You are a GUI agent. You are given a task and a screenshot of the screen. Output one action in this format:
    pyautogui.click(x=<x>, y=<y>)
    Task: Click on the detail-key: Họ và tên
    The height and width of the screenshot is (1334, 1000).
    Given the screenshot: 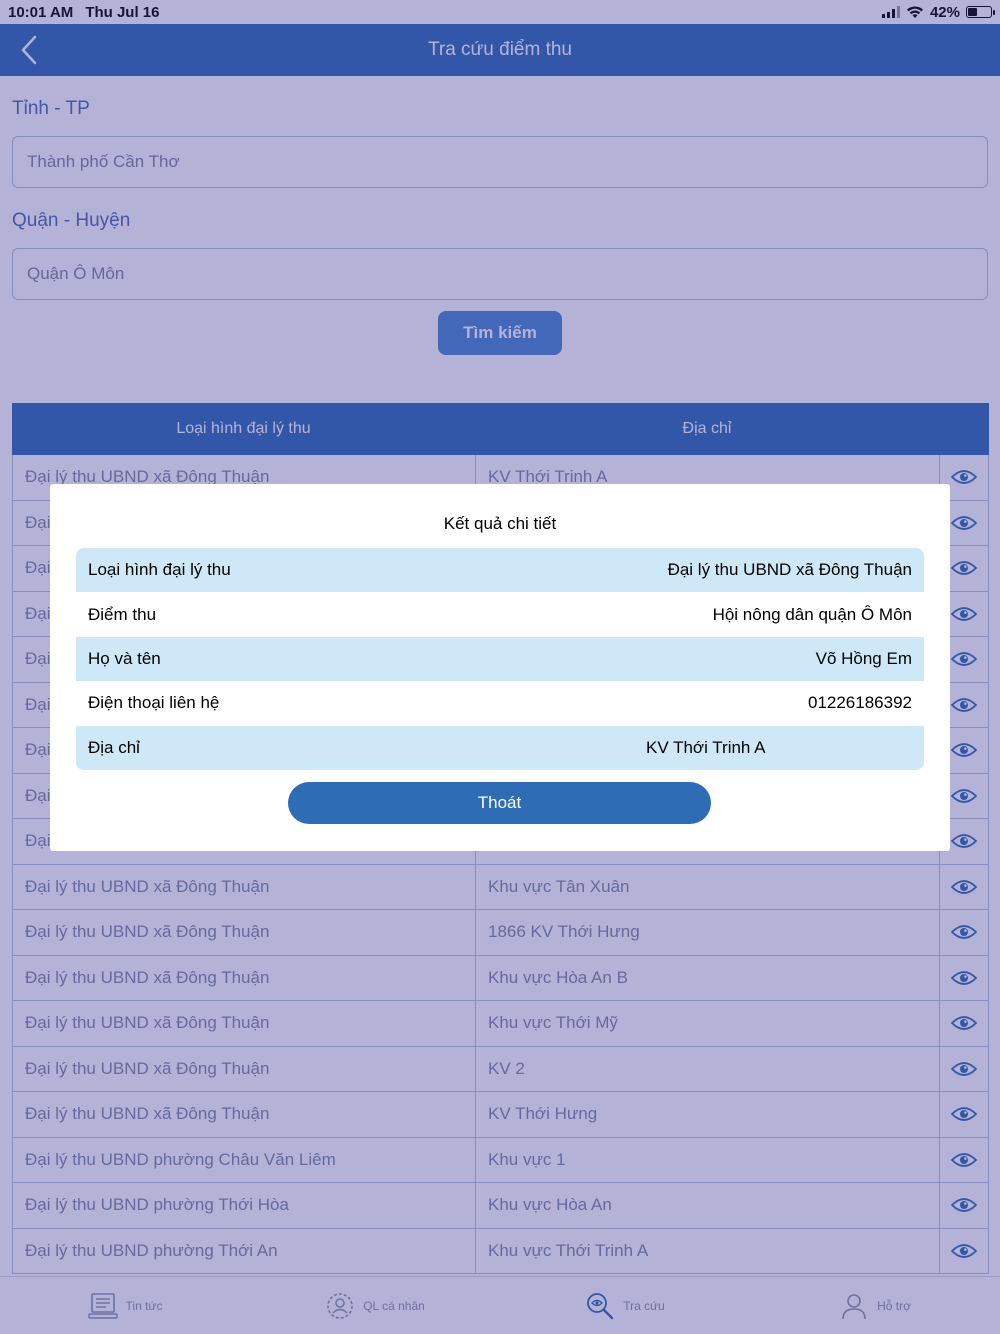 What is the action you would take?
    pyautogui.click(x=124, y=658)
    